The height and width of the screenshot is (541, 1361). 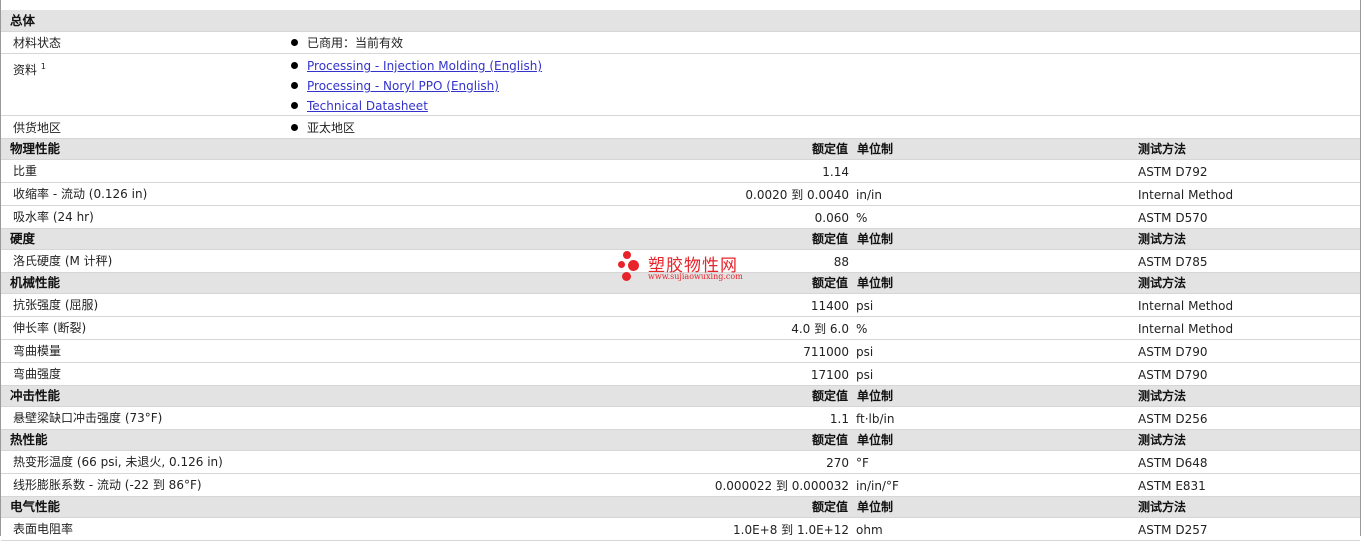 I want to click on property-label: 表面电阻率, so click(x=43, y=529).